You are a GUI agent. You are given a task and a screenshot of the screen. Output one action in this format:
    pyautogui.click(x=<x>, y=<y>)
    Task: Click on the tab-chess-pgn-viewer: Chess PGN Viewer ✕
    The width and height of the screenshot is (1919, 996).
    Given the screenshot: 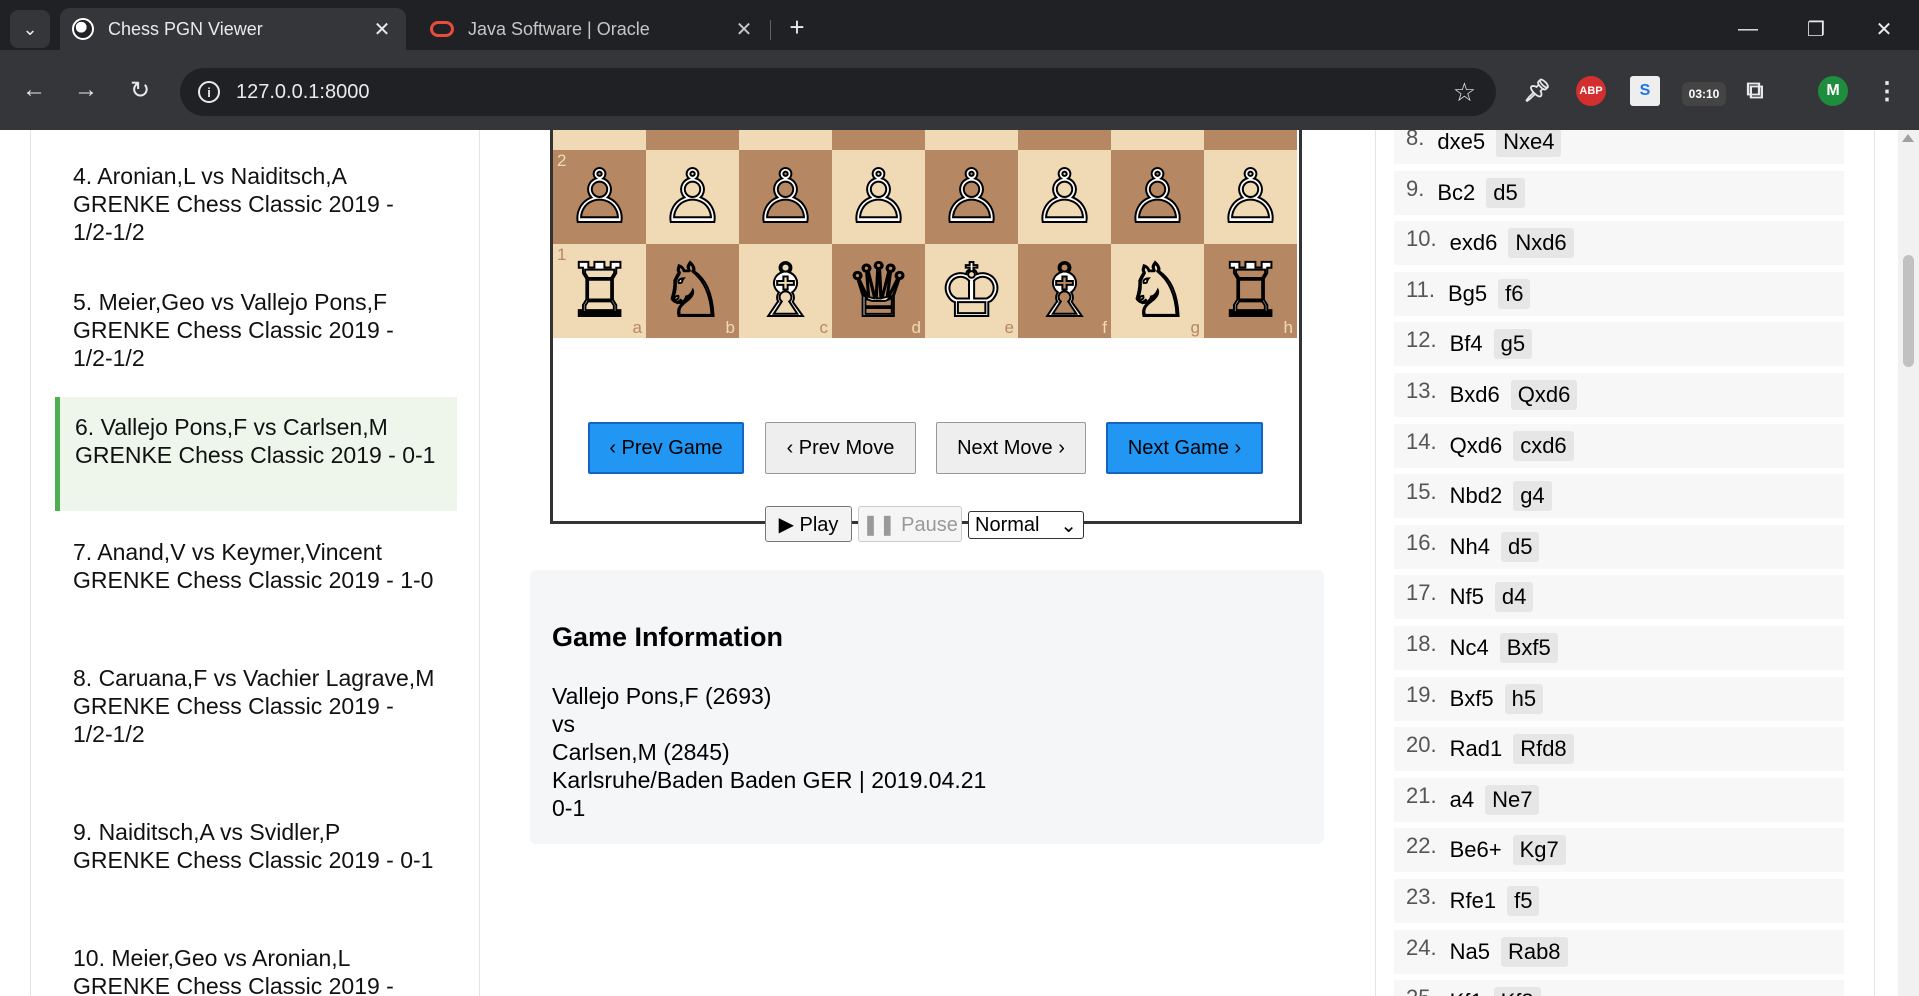 What is the action you would take?
    pyautogui.click(x=233, y=29)
    